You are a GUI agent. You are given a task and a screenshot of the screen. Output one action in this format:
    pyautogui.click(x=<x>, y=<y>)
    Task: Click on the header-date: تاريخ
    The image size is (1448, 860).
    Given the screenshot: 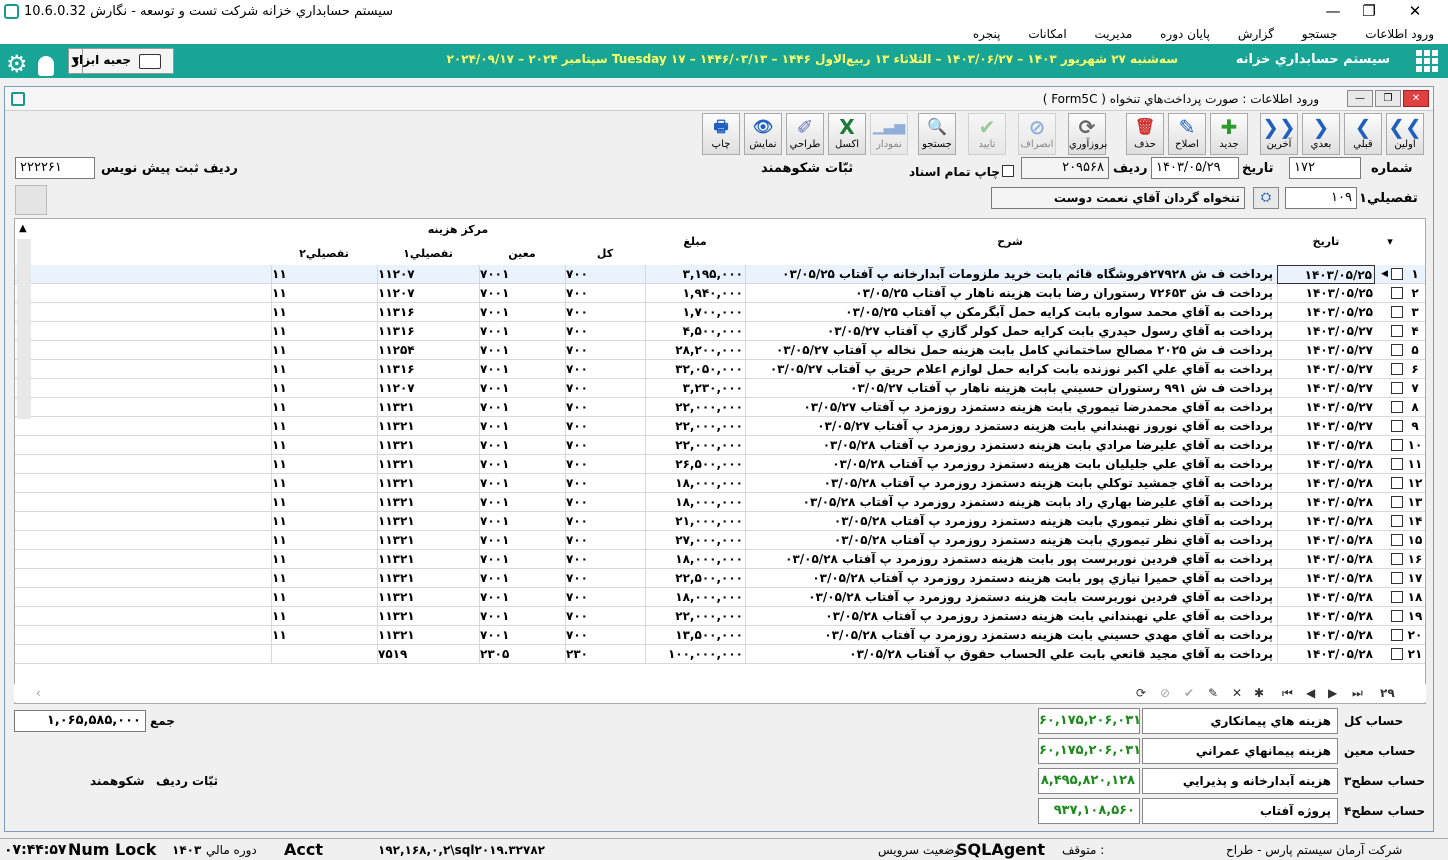 What is the action you would take?
    pyautogui.click(x=1326, y=241)
    